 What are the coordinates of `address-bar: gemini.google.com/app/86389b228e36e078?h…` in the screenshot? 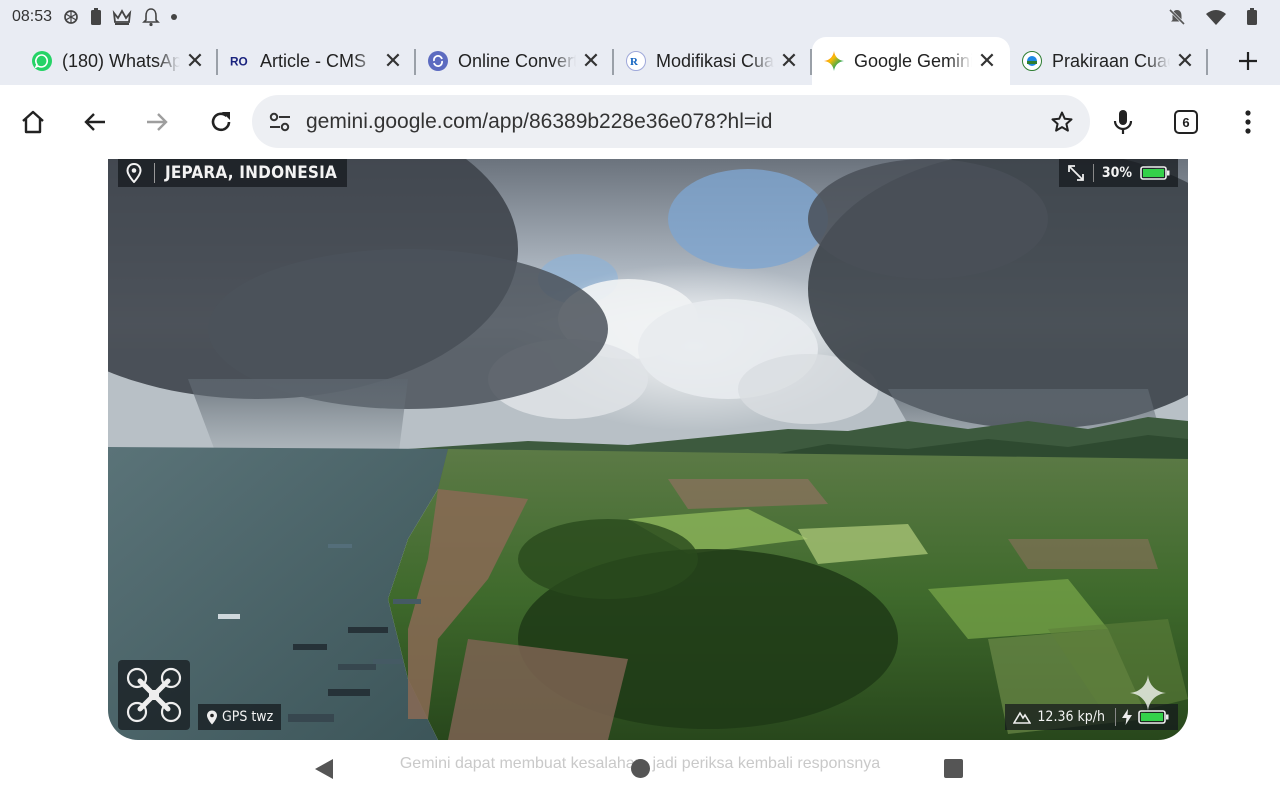 It's located at (671, 121).